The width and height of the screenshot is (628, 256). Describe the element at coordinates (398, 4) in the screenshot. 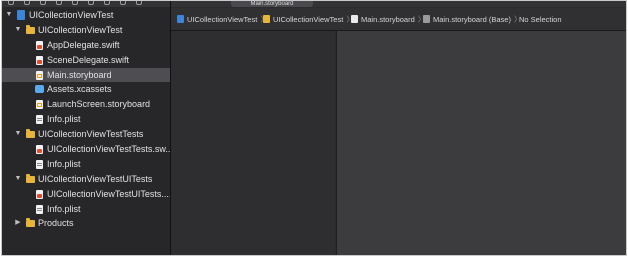

I see `editor-tab-bar: Main.storyboard` at that location.